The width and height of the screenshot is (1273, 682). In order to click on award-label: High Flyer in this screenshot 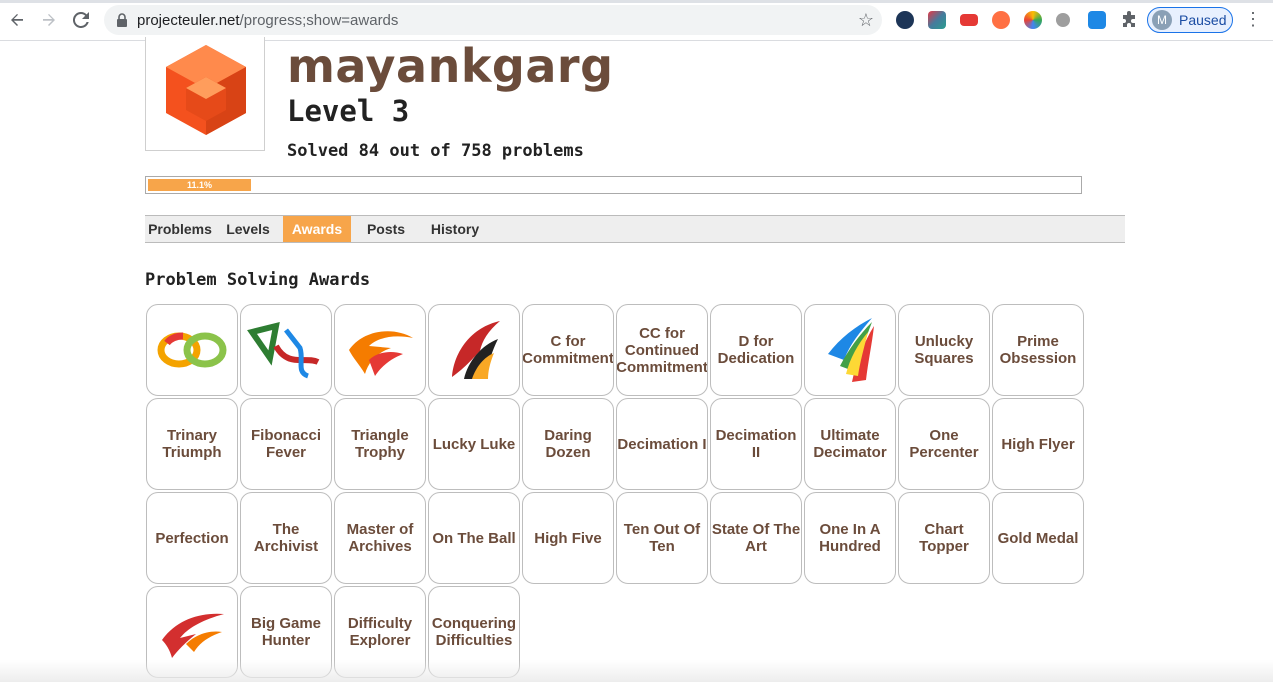, I will do `click(1038, 444)`.